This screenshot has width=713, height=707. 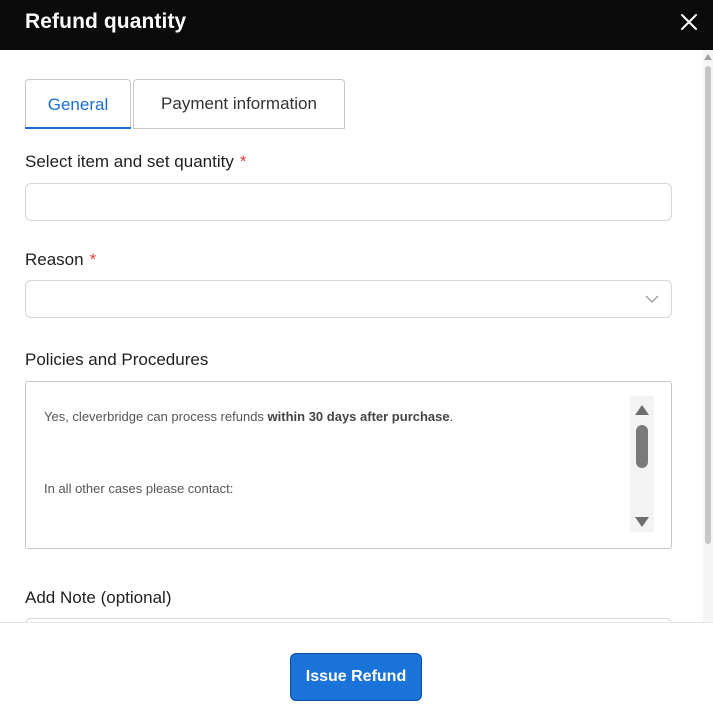 What do you see at coordinates (129, 161) in the screenshot?
I see `item-quantity-label-text: Select item and set quantity` at bounding box center [129, 161].